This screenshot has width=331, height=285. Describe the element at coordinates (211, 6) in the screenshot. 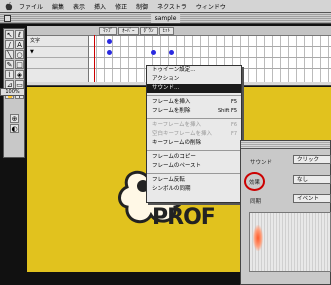

I see `menu-window: ウィンドウ` at that location.